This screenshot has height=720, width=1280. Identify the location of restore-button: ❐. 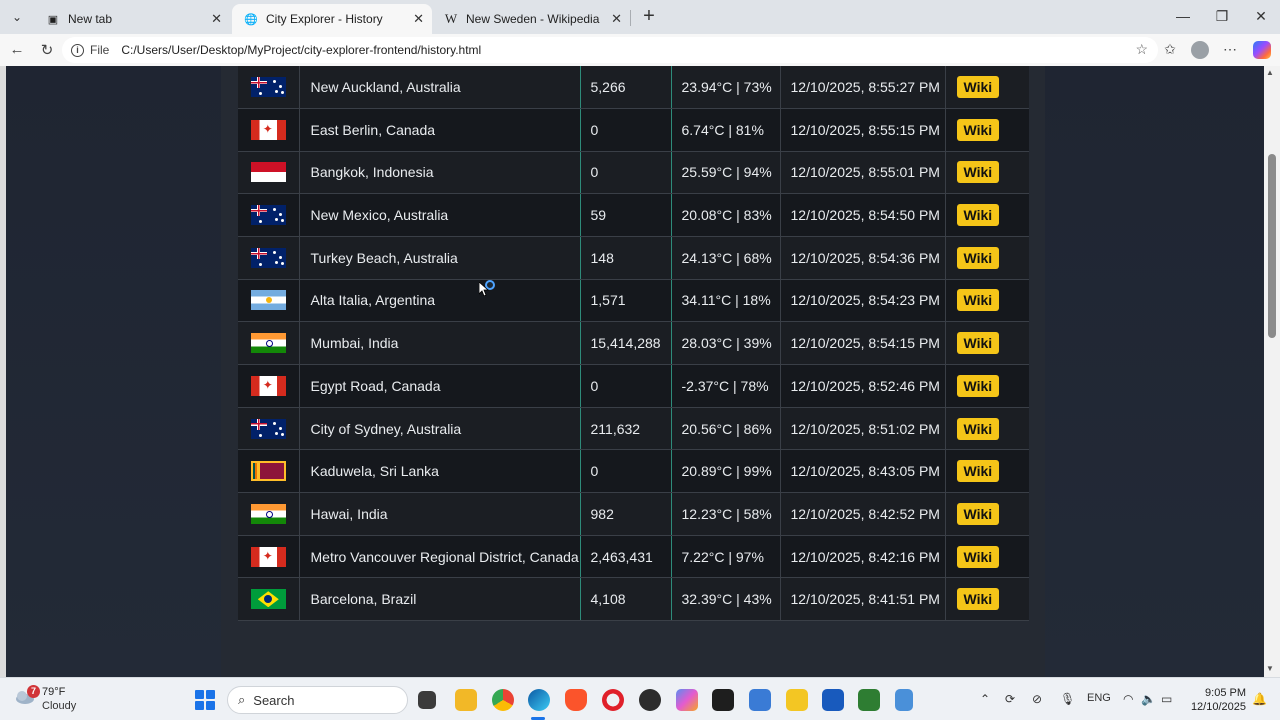
(1222, 16).